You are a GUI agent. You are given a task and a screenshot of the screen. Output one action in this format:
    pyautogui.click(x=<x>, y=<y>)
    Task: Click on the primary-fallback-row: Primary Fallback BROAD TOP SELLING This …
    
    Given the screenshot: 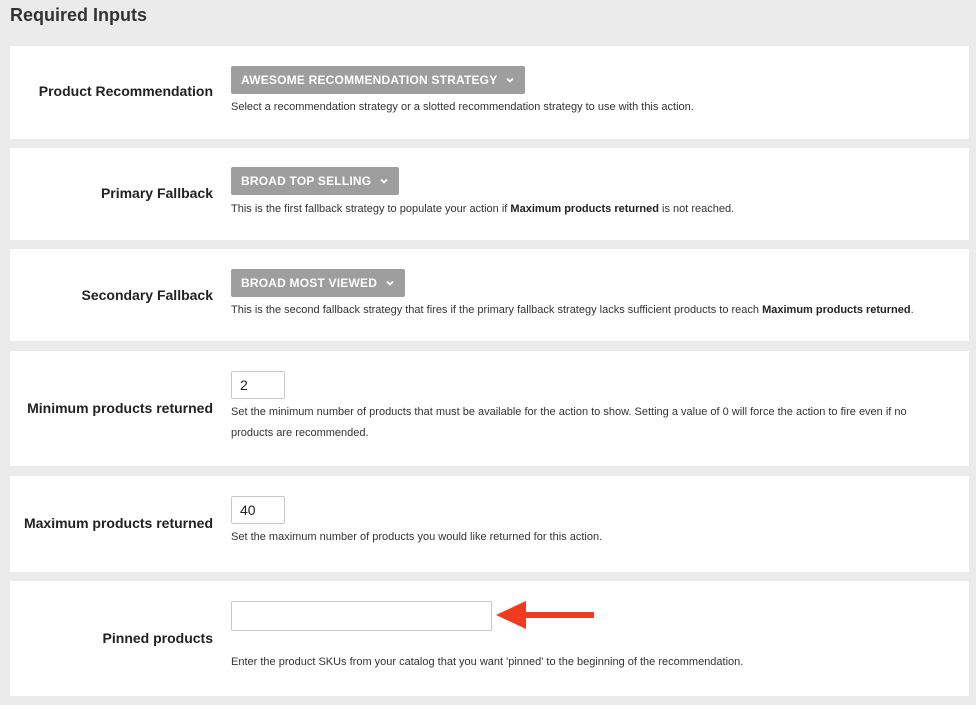 What is the action you would take?
    pyautogui.click(x=489, y=194)
    